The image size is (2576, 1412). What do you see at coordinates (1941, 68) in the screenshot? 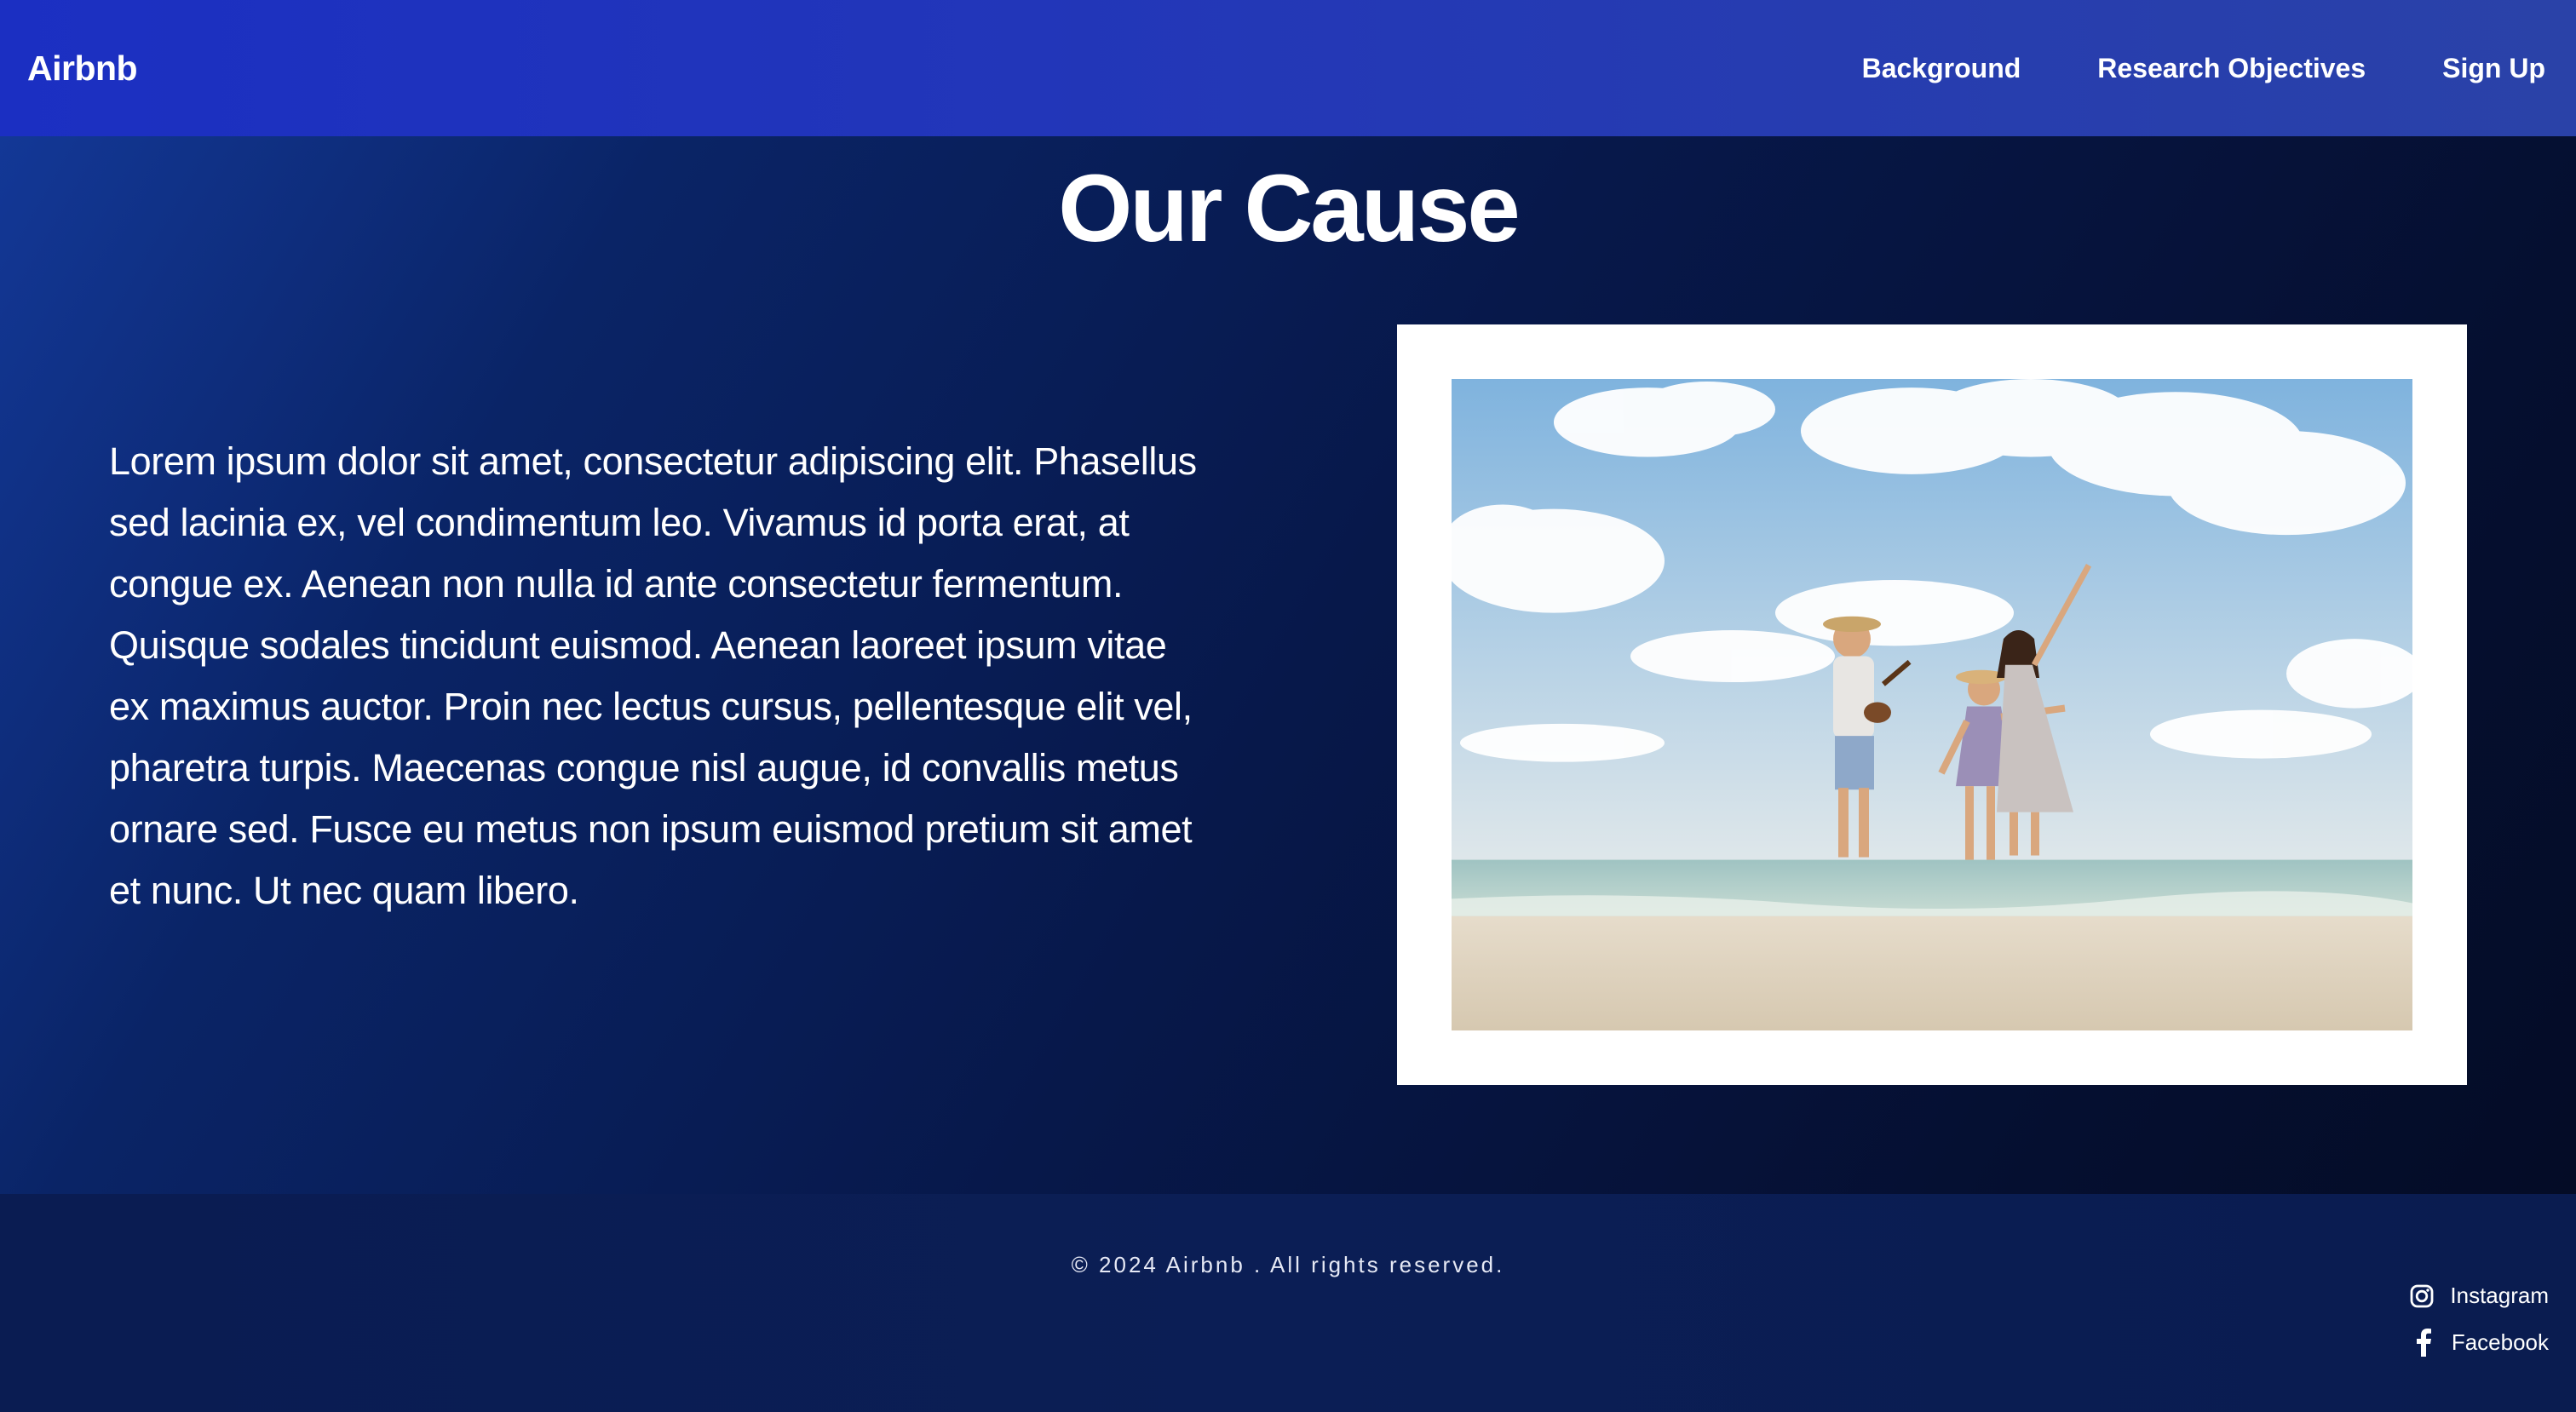
I see `nav-link-background: Background` at bounding box center [1941, 68].